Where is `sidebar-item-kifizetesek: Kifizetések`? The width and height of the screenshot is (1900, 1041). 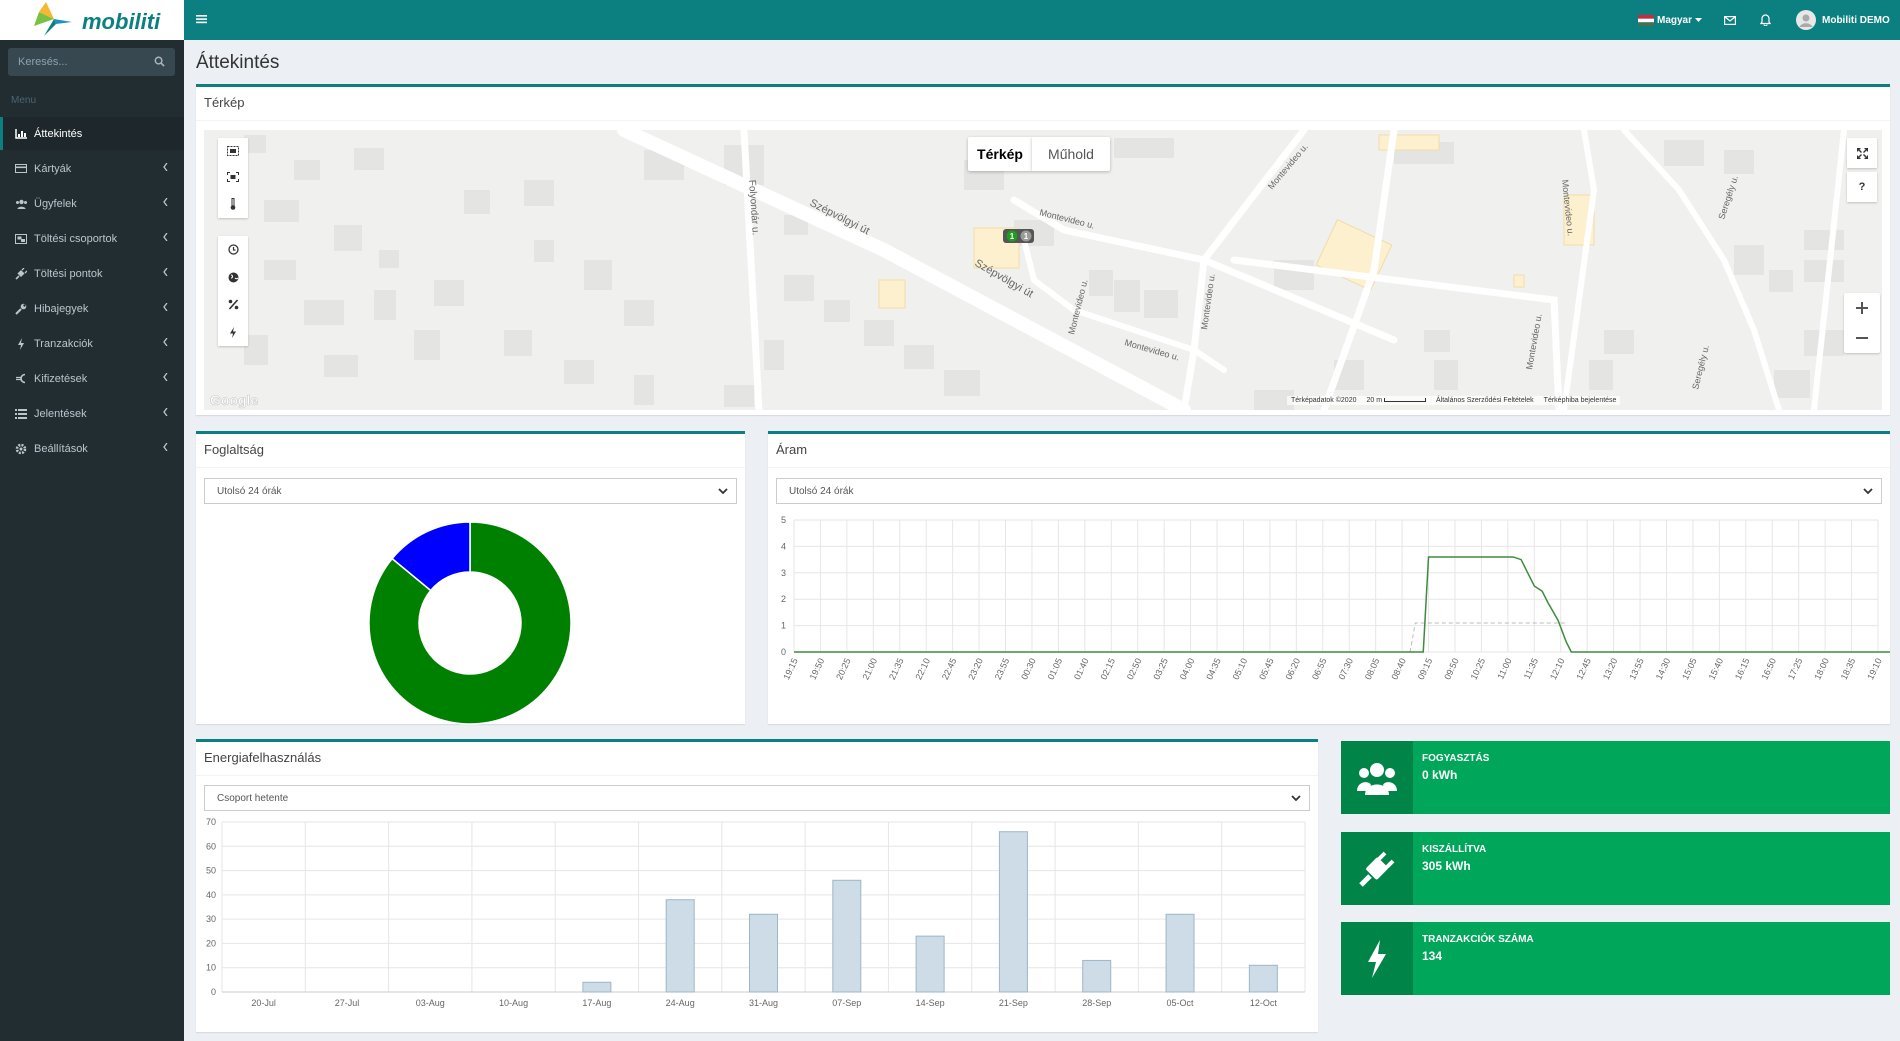 sidebar-item-kifizetesek: Kifizetések is located at coordinates (92, 378).